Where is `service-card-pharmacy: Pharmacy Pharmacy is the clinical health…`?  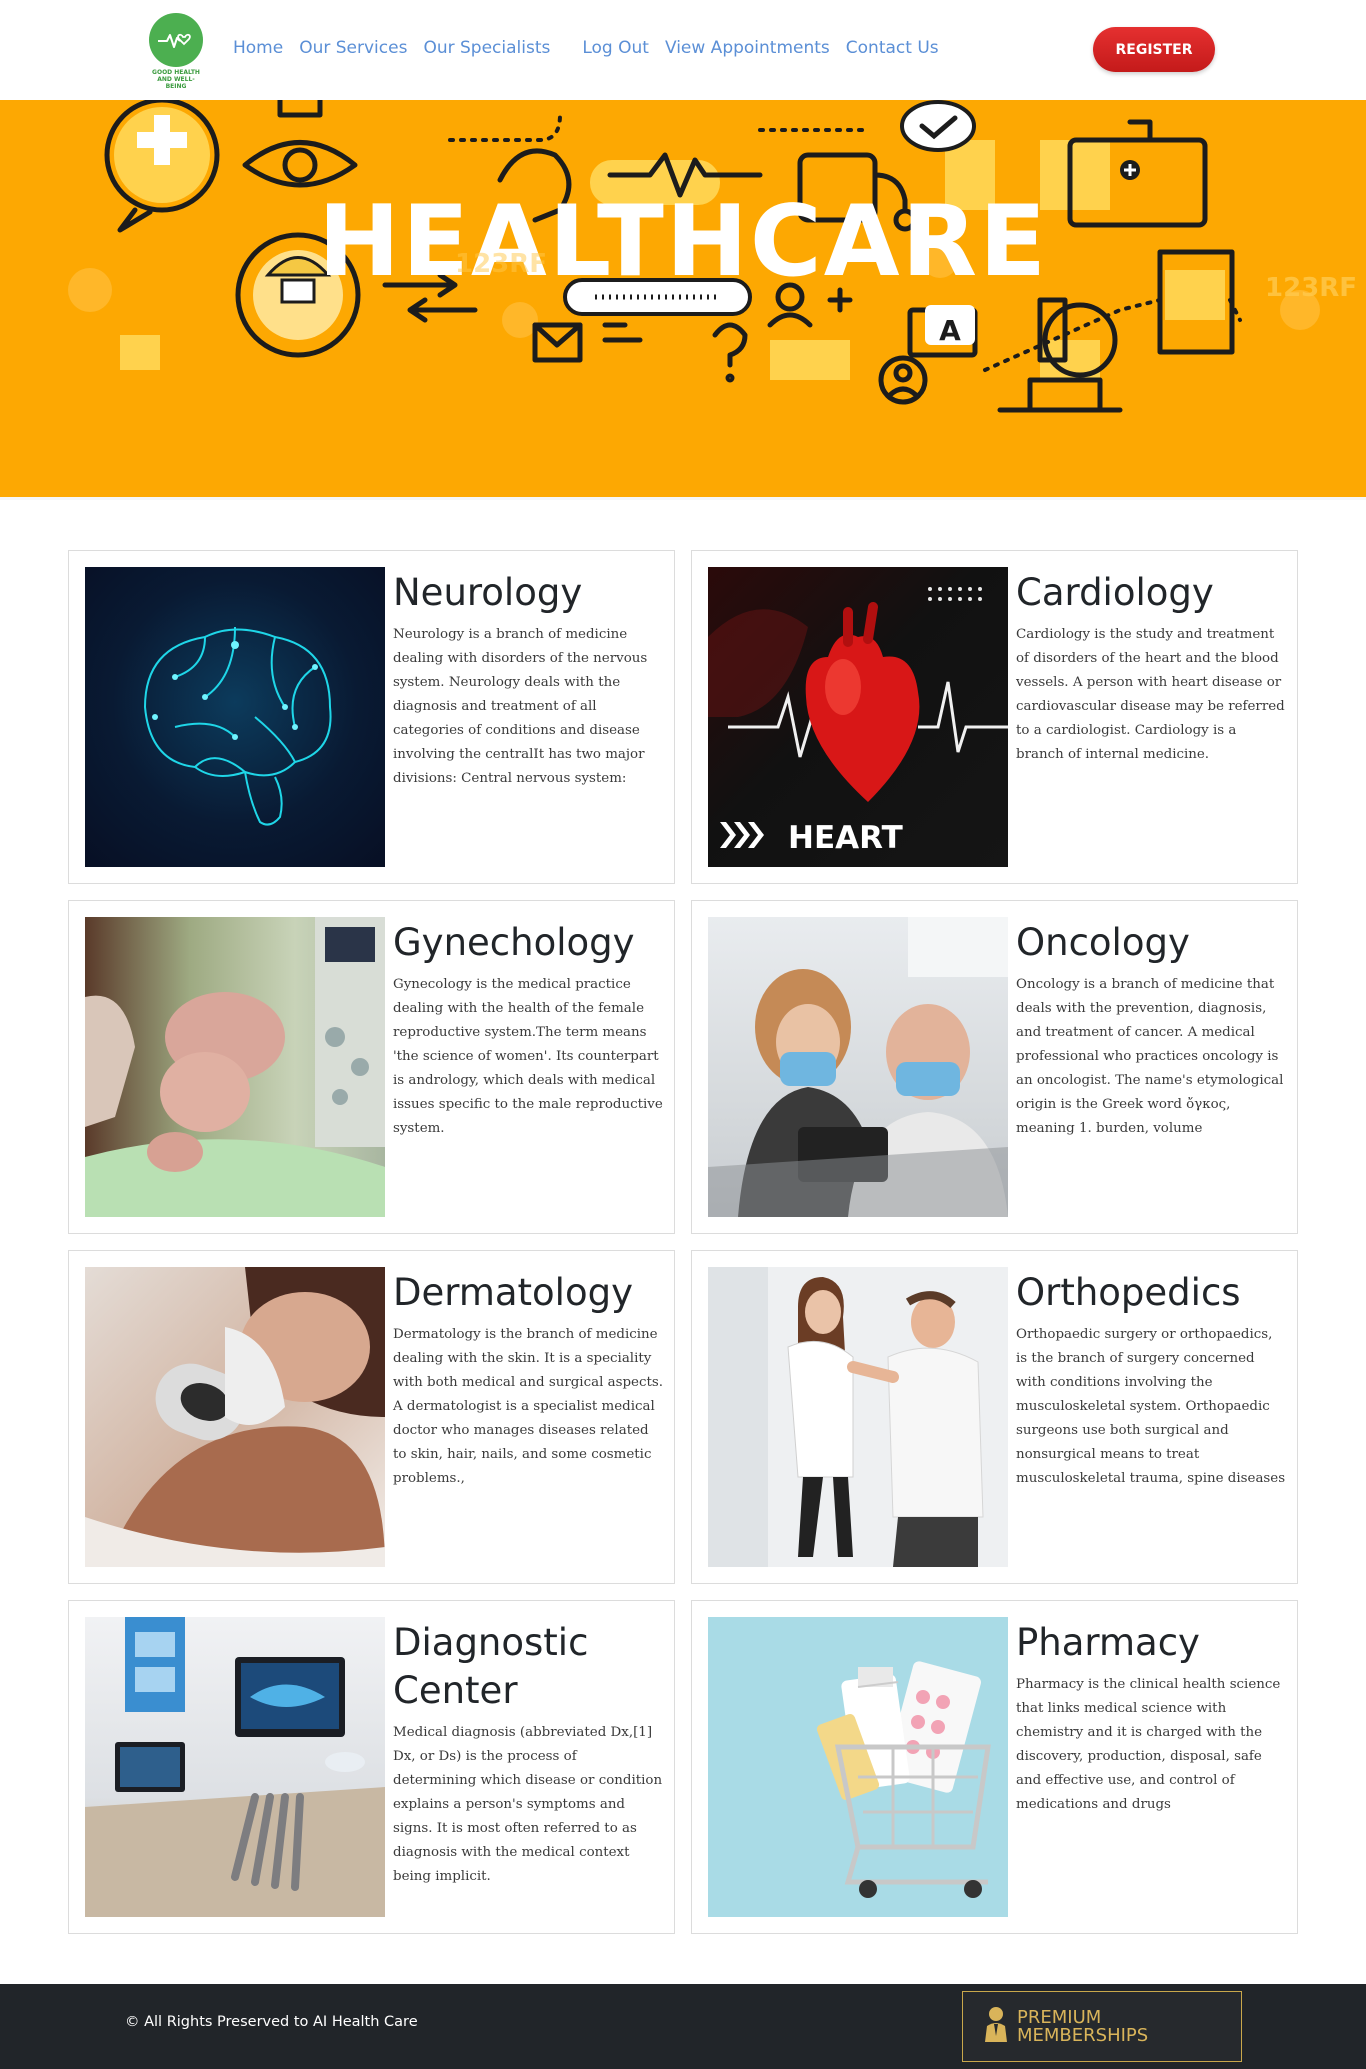
service-card-pharmacy: Pharmacy Pharmacy is the clinical health… is located at coordinates (994, 1767).